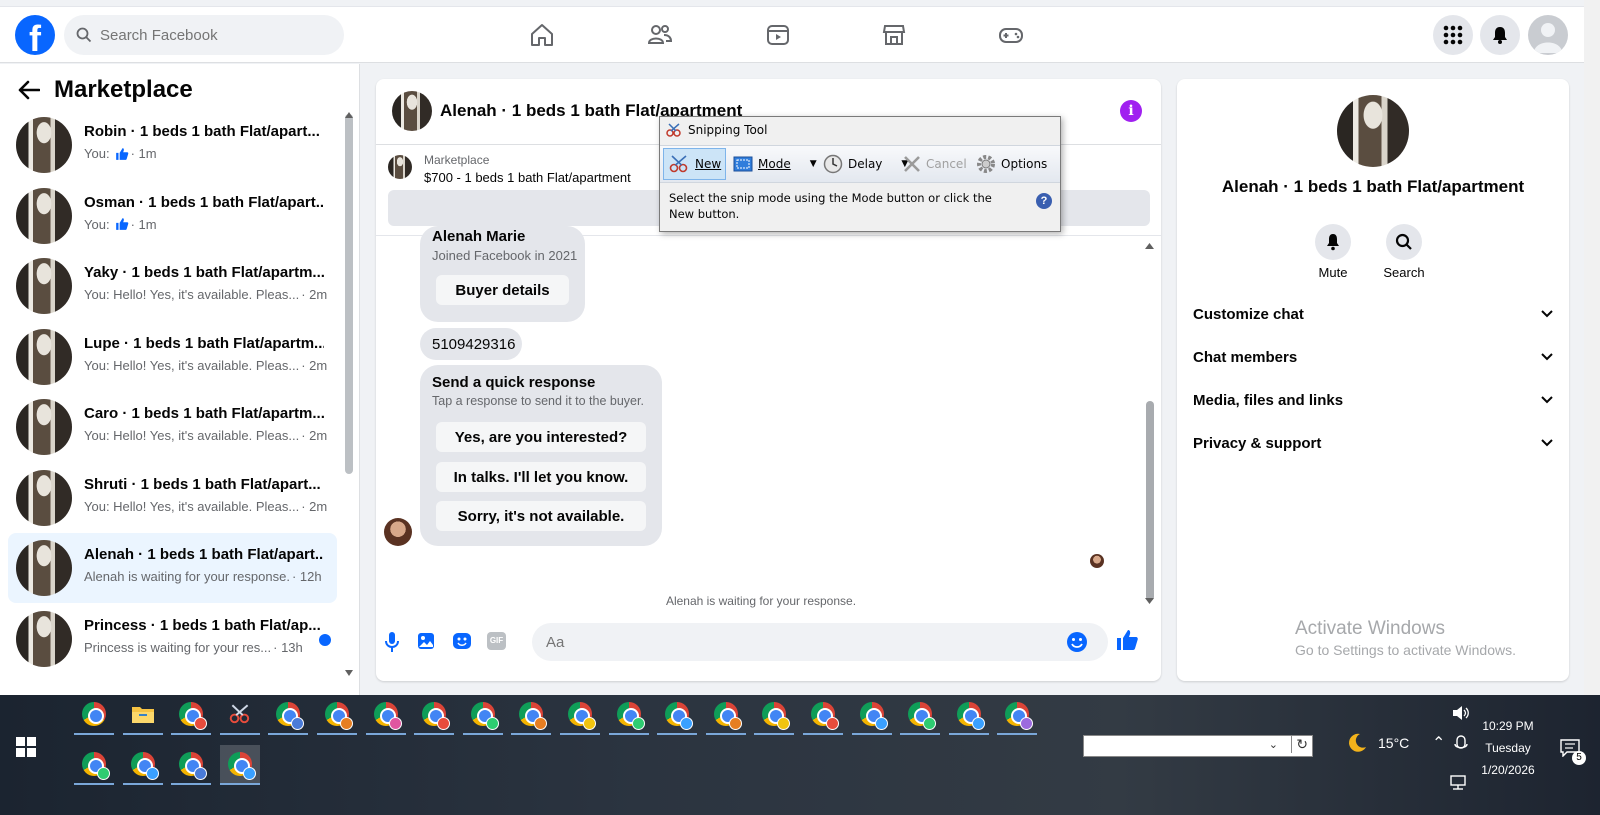 The height and width of the screenshot is (815, 1600). What do you see at coordinates (1131, 111) in the screenshot?
I see `info-icon: i` at bounding box center [1131, 111].